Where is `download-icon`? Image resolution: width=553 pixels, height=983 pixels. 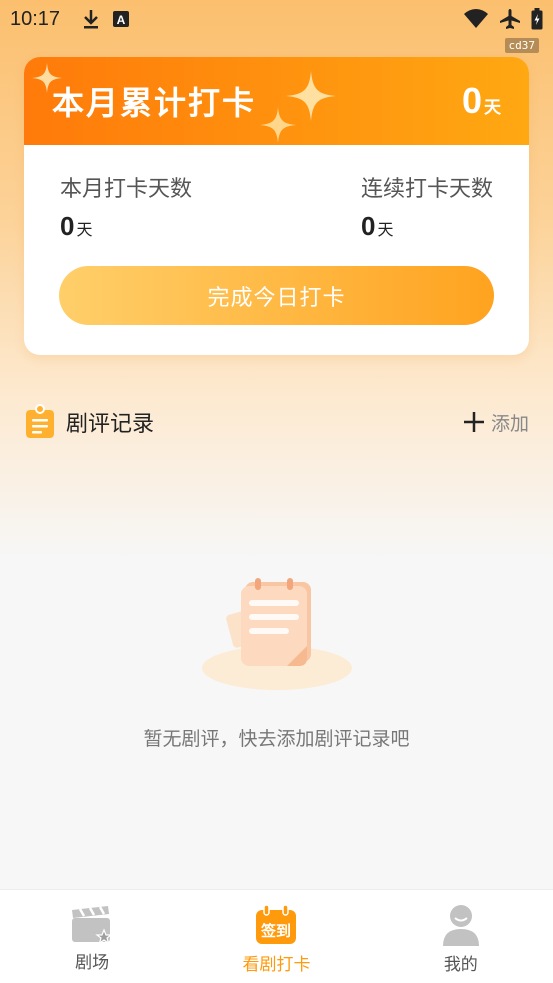 download-icon is located at coordinates (91, 19).